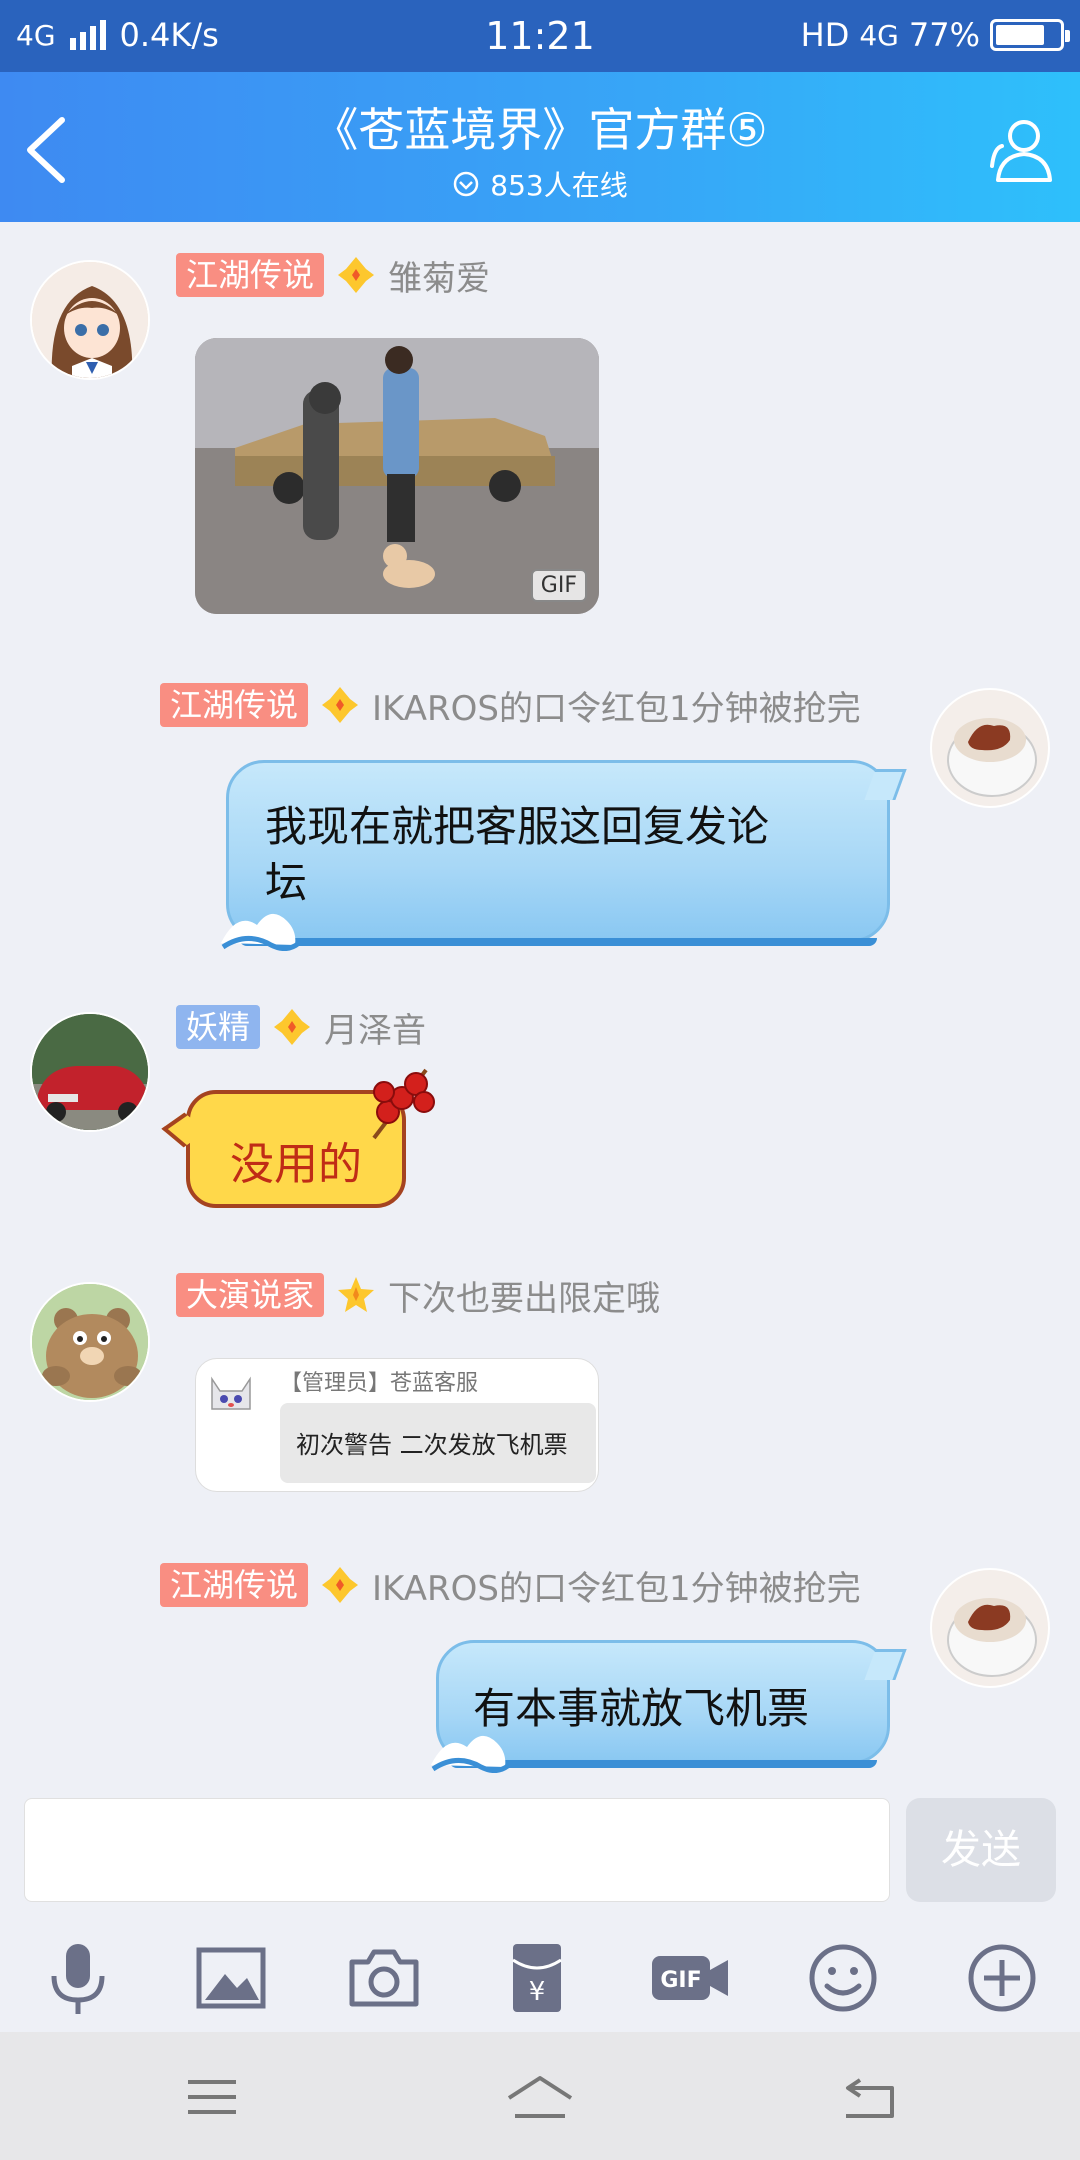  I want to click on red-car-avatar-image, so click(90, 1072).